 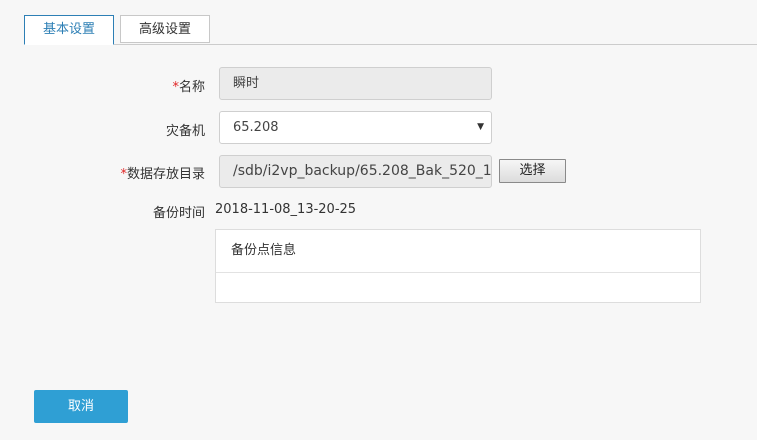 I want to click on cancel-button: 取消, so click(x=81, y=406).